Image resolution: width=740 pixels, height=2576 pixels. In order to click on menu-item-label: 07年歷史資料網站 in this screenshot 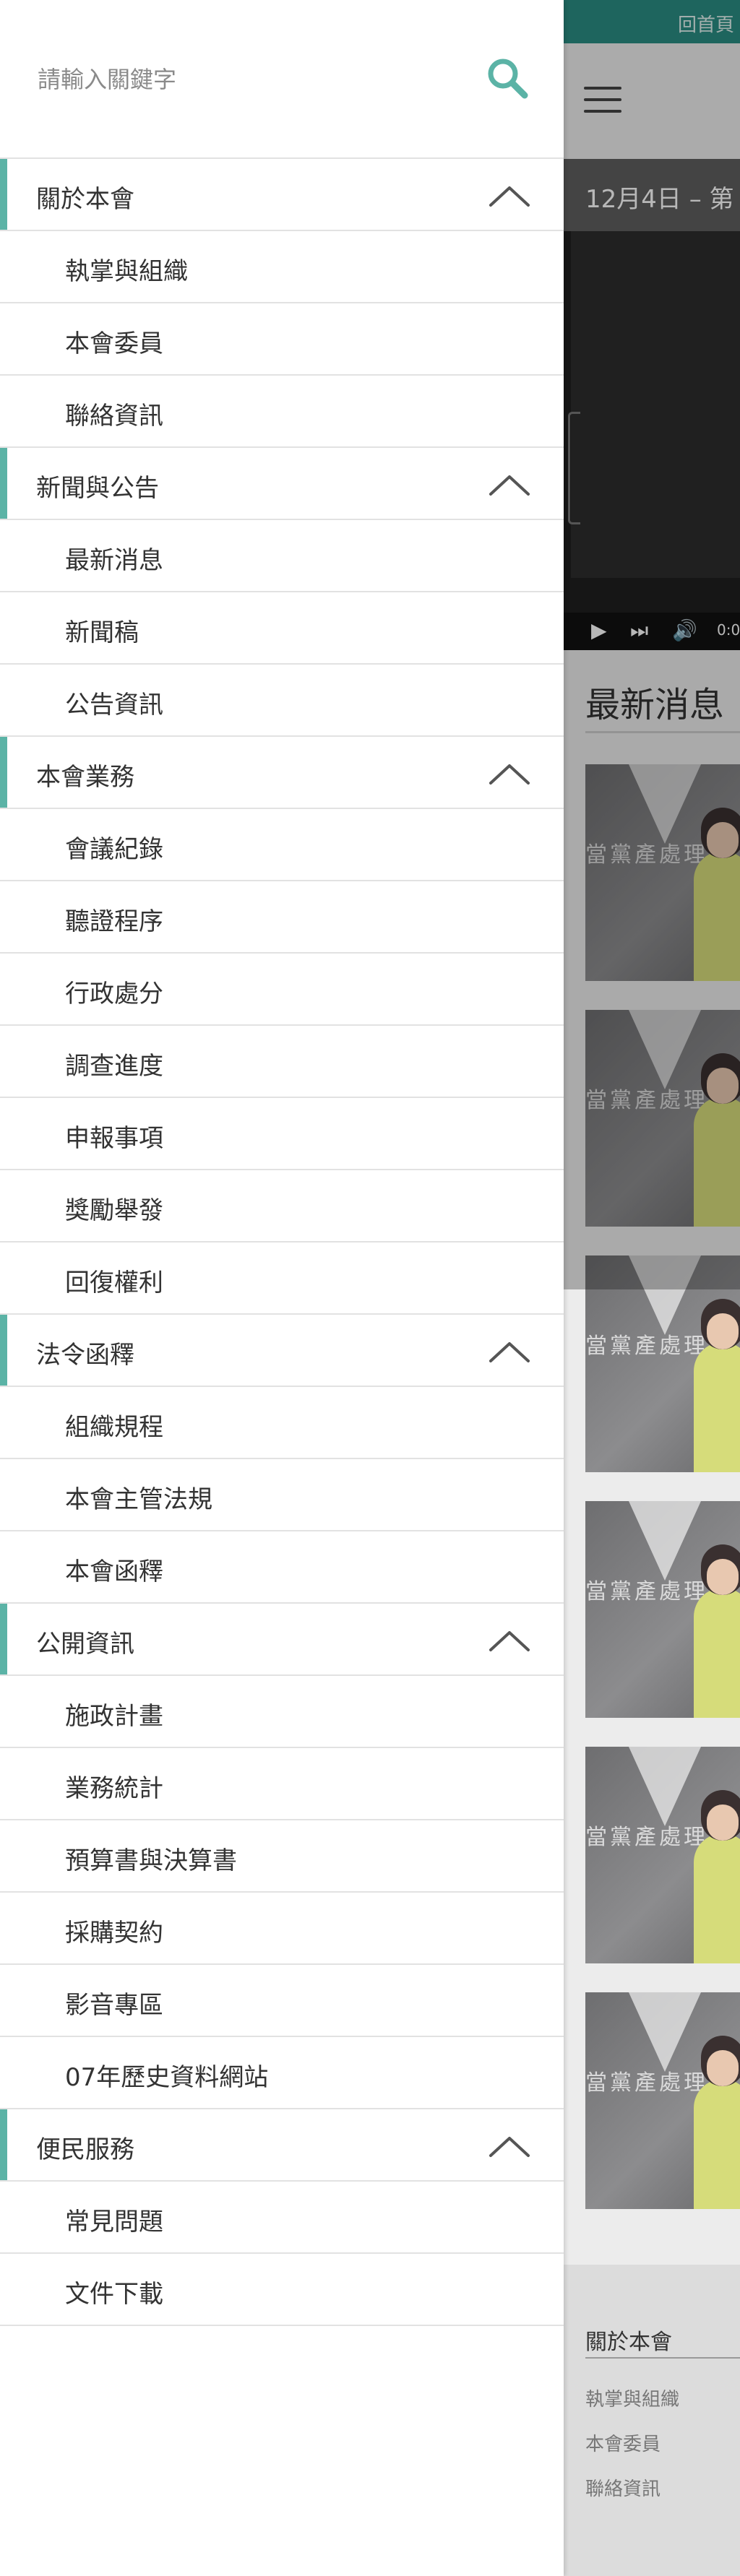, I will do `click(167, 2077)`.